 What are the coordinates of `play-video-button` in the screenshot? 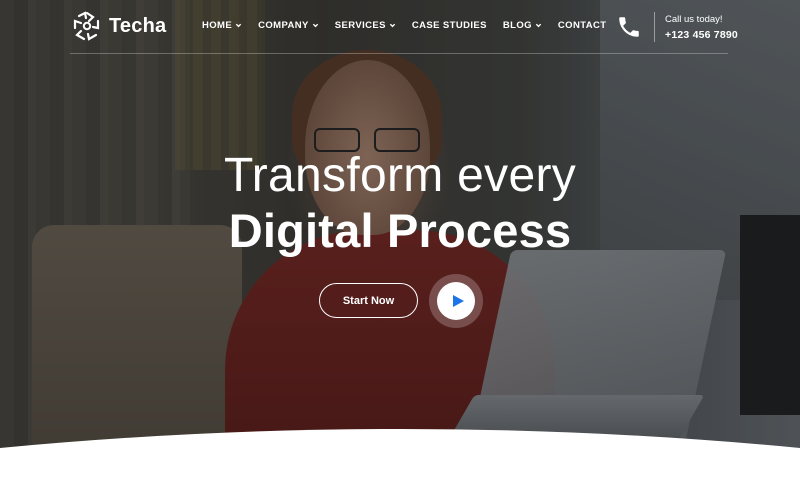 It's located at (456, 301).